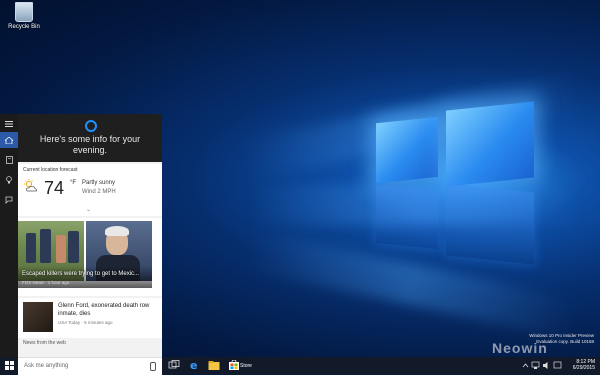  I want to click on recycle-bin-icon, so click(24, 12).